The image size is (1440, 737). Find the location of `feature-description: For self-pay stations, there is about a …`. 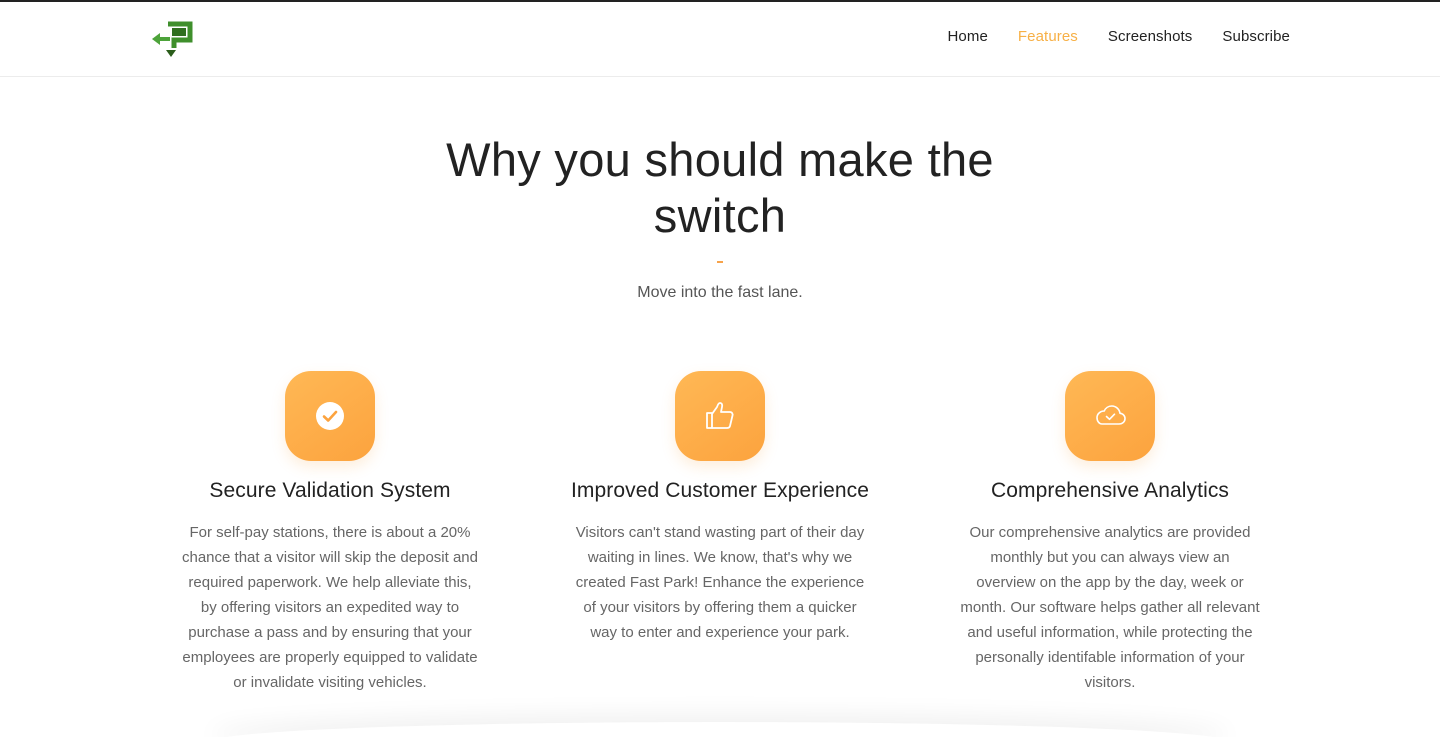

feature-description: For self-pay stations, there is about a … is located at coordinates (330, 607).